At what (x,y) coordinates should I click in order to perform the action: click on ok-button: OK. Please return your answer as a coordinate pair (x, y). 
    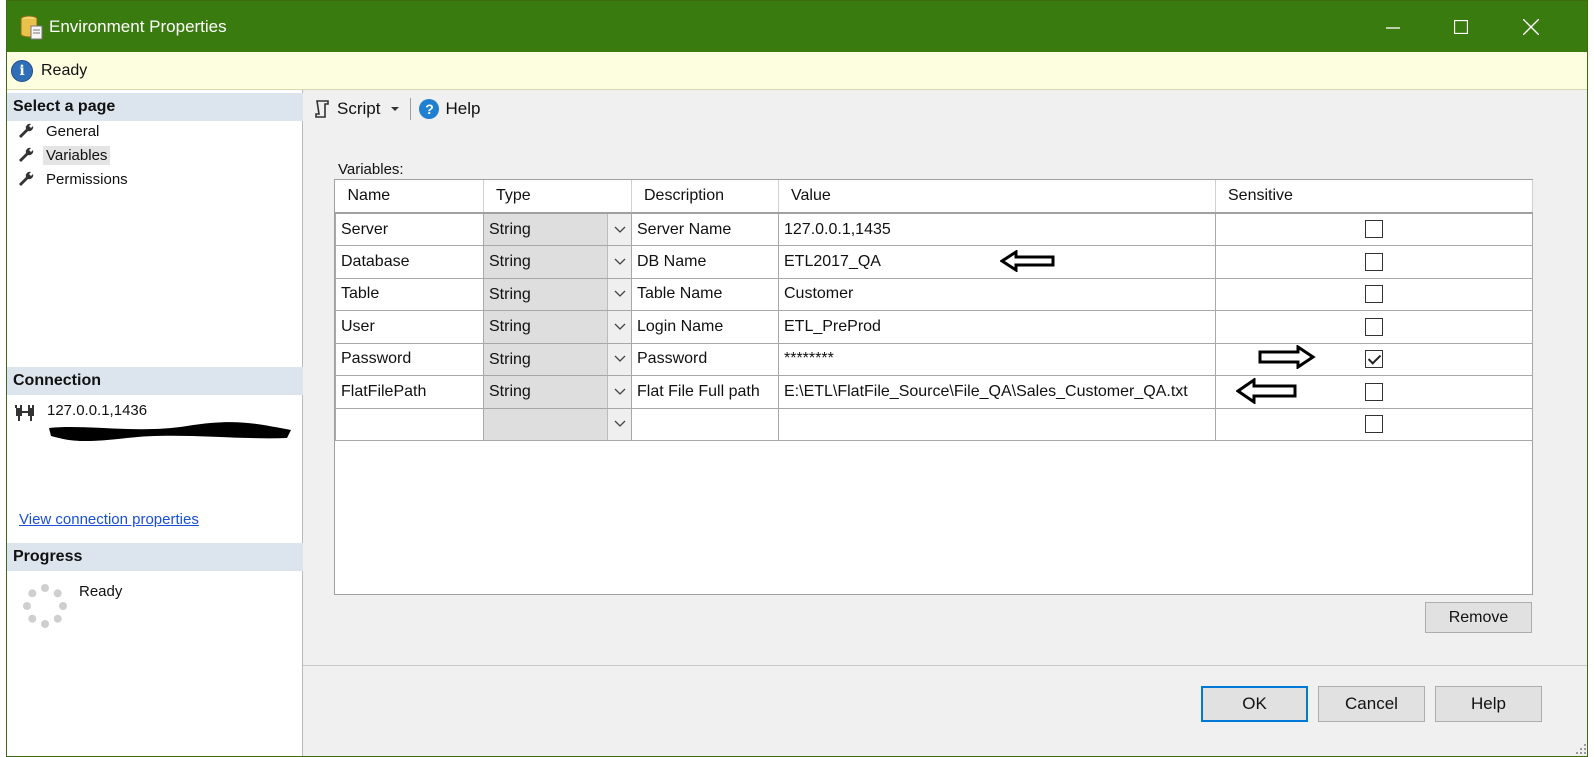
    Looking at the image, I should click on (1254, 704).